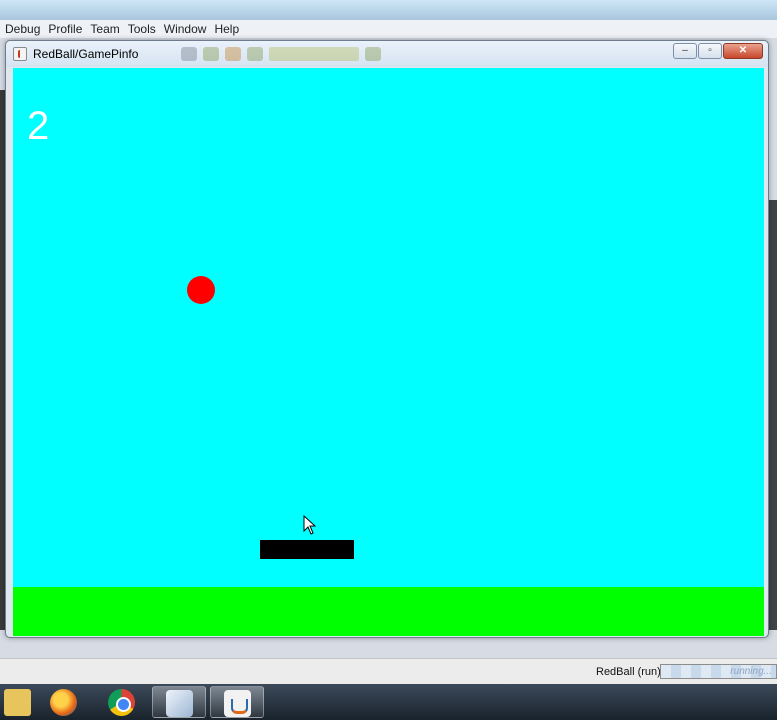 The height and width of the screenshot is (720, 777). I want to click on ide-side-panel-right, so click(773, 415).